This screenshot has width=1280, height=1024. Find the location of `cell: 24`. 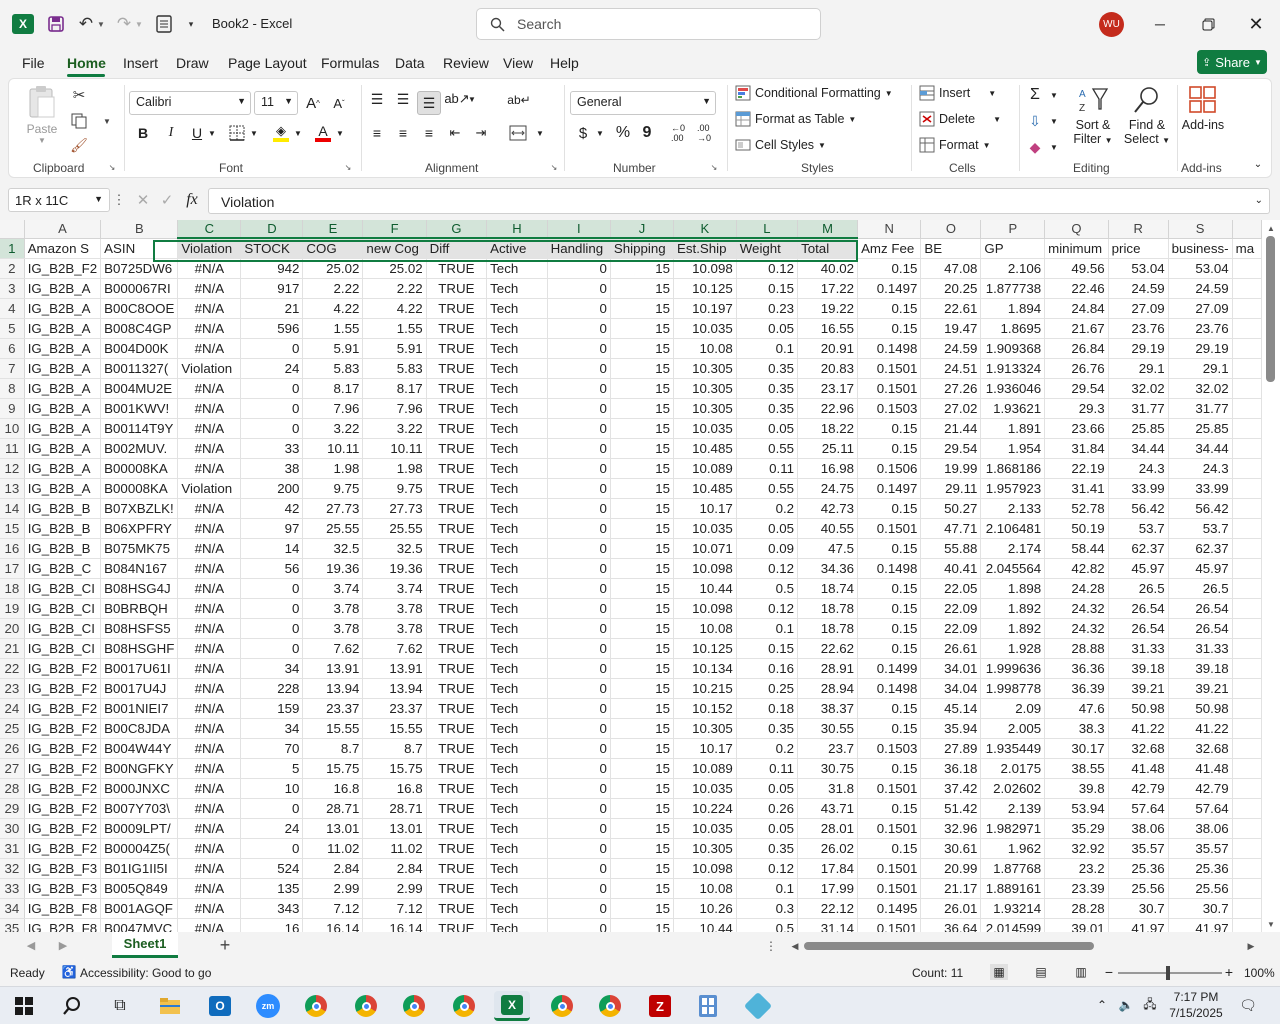

cell: 24 is located at coordinates (272, 828).